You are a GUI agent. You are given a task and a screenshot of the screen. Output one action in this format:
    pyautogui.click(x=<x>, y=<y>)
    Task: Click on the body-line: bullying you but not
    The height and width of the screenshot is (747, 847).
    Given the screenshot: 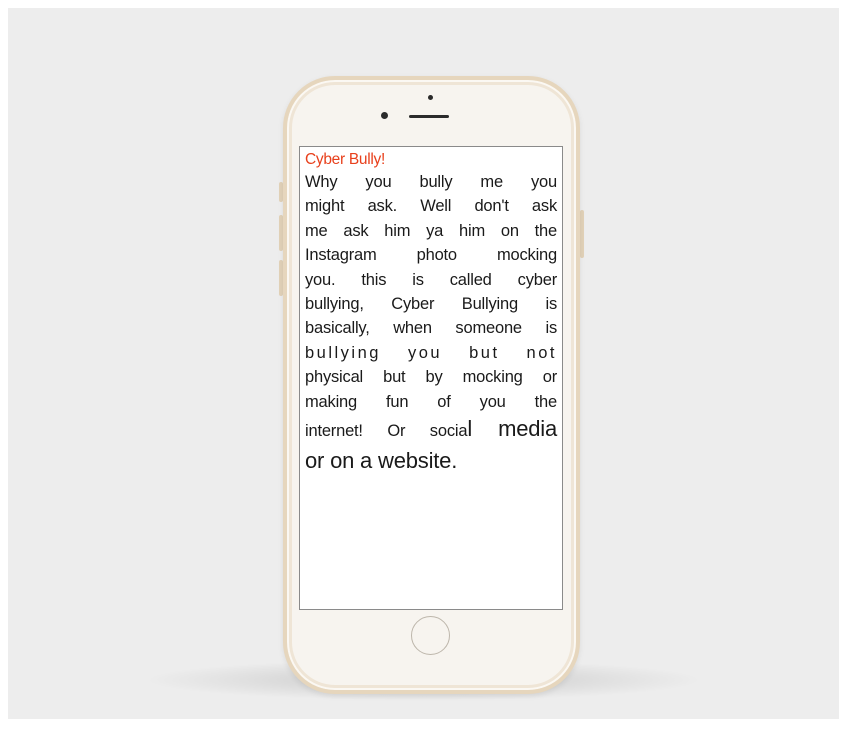 What is the action you would take?
    pyautogui.click(x=431, y=352)
    